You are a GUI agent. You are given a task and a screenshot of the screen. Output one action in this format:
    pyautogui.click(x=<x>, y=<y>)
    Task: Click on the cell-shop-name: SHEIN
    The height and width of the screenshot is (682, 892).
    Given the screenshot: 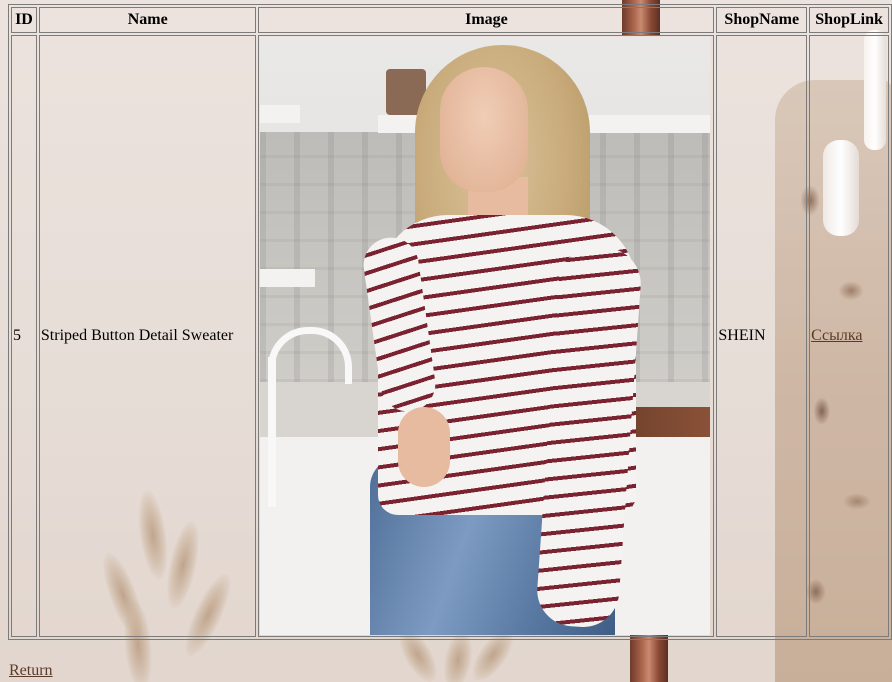 What is the action you would take?
    pyautogui.click(x=762, y=336)
    